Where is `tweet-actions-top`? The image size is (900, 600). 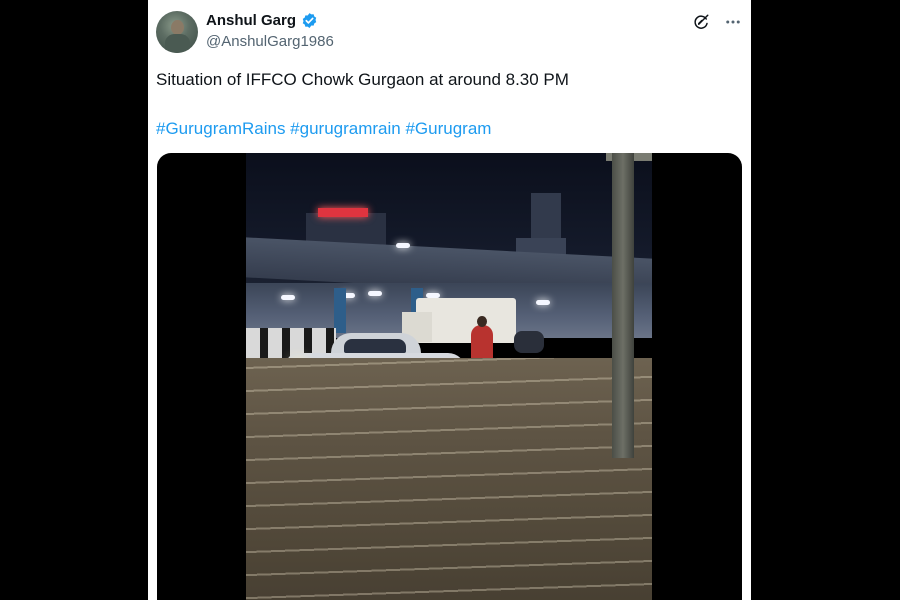 tweet-actions-top is located at coordinates (717, 22).